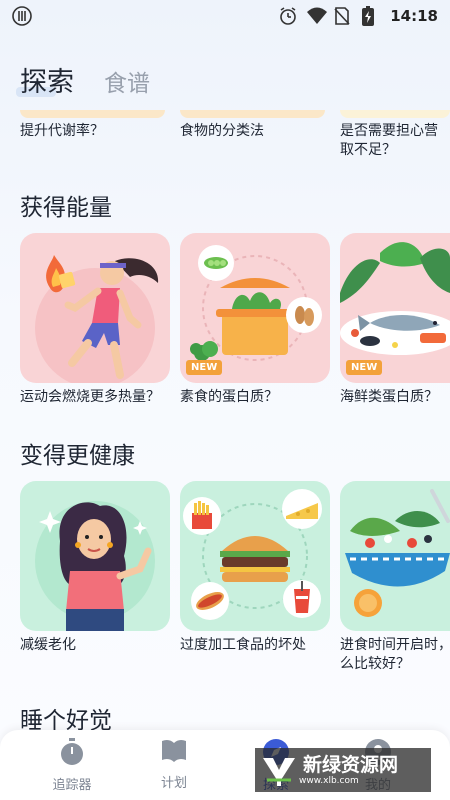 Image resolution: width=450 pixels, height=800 pixels. What do you see at coordinates (174, 753) in the screenshot?
I see `book-icon` at bounding box center [174, 753].